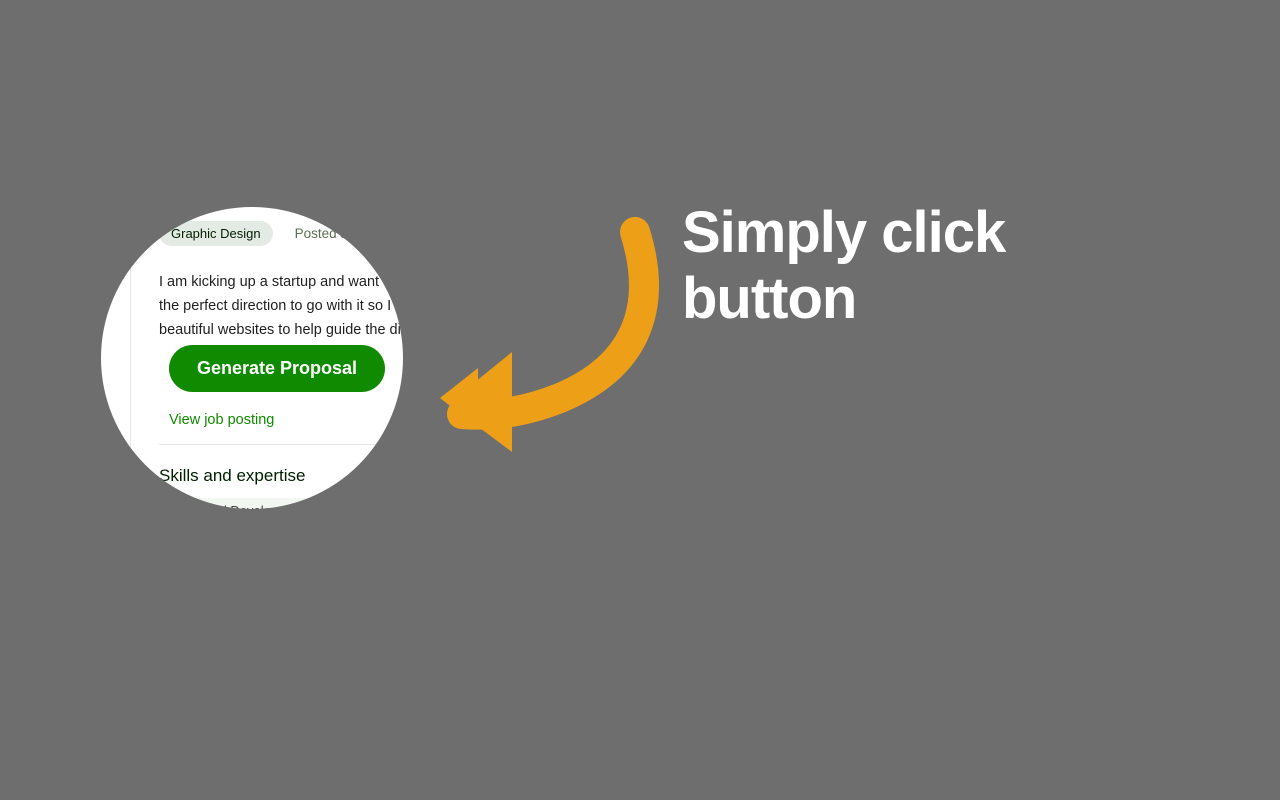 The width and height of the screenshot is (1280, 800). What do you see at coordinates (379, 543) in the screenshot?
I see `skill-pill: Adobe Illustrator` at bounding box center [379, 543].